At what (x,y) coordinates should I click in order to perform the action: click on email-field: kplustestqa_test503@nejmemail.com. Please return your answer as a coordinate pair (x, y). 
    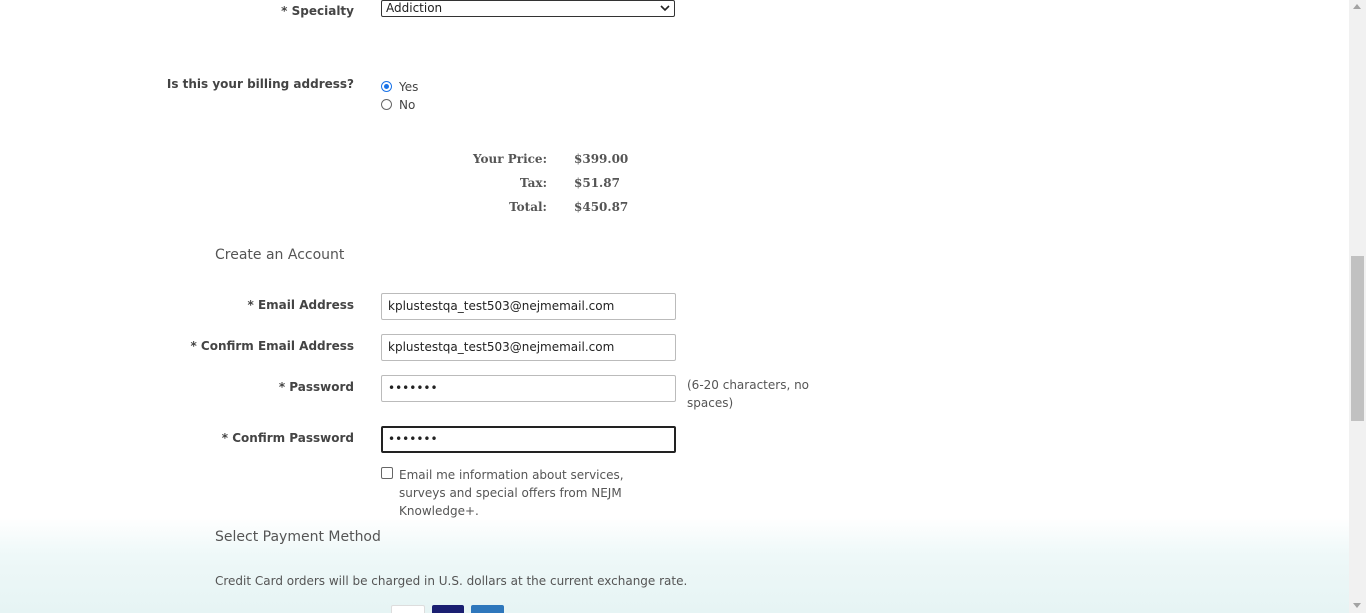
    Looking at the image, I should click on (528, 306).